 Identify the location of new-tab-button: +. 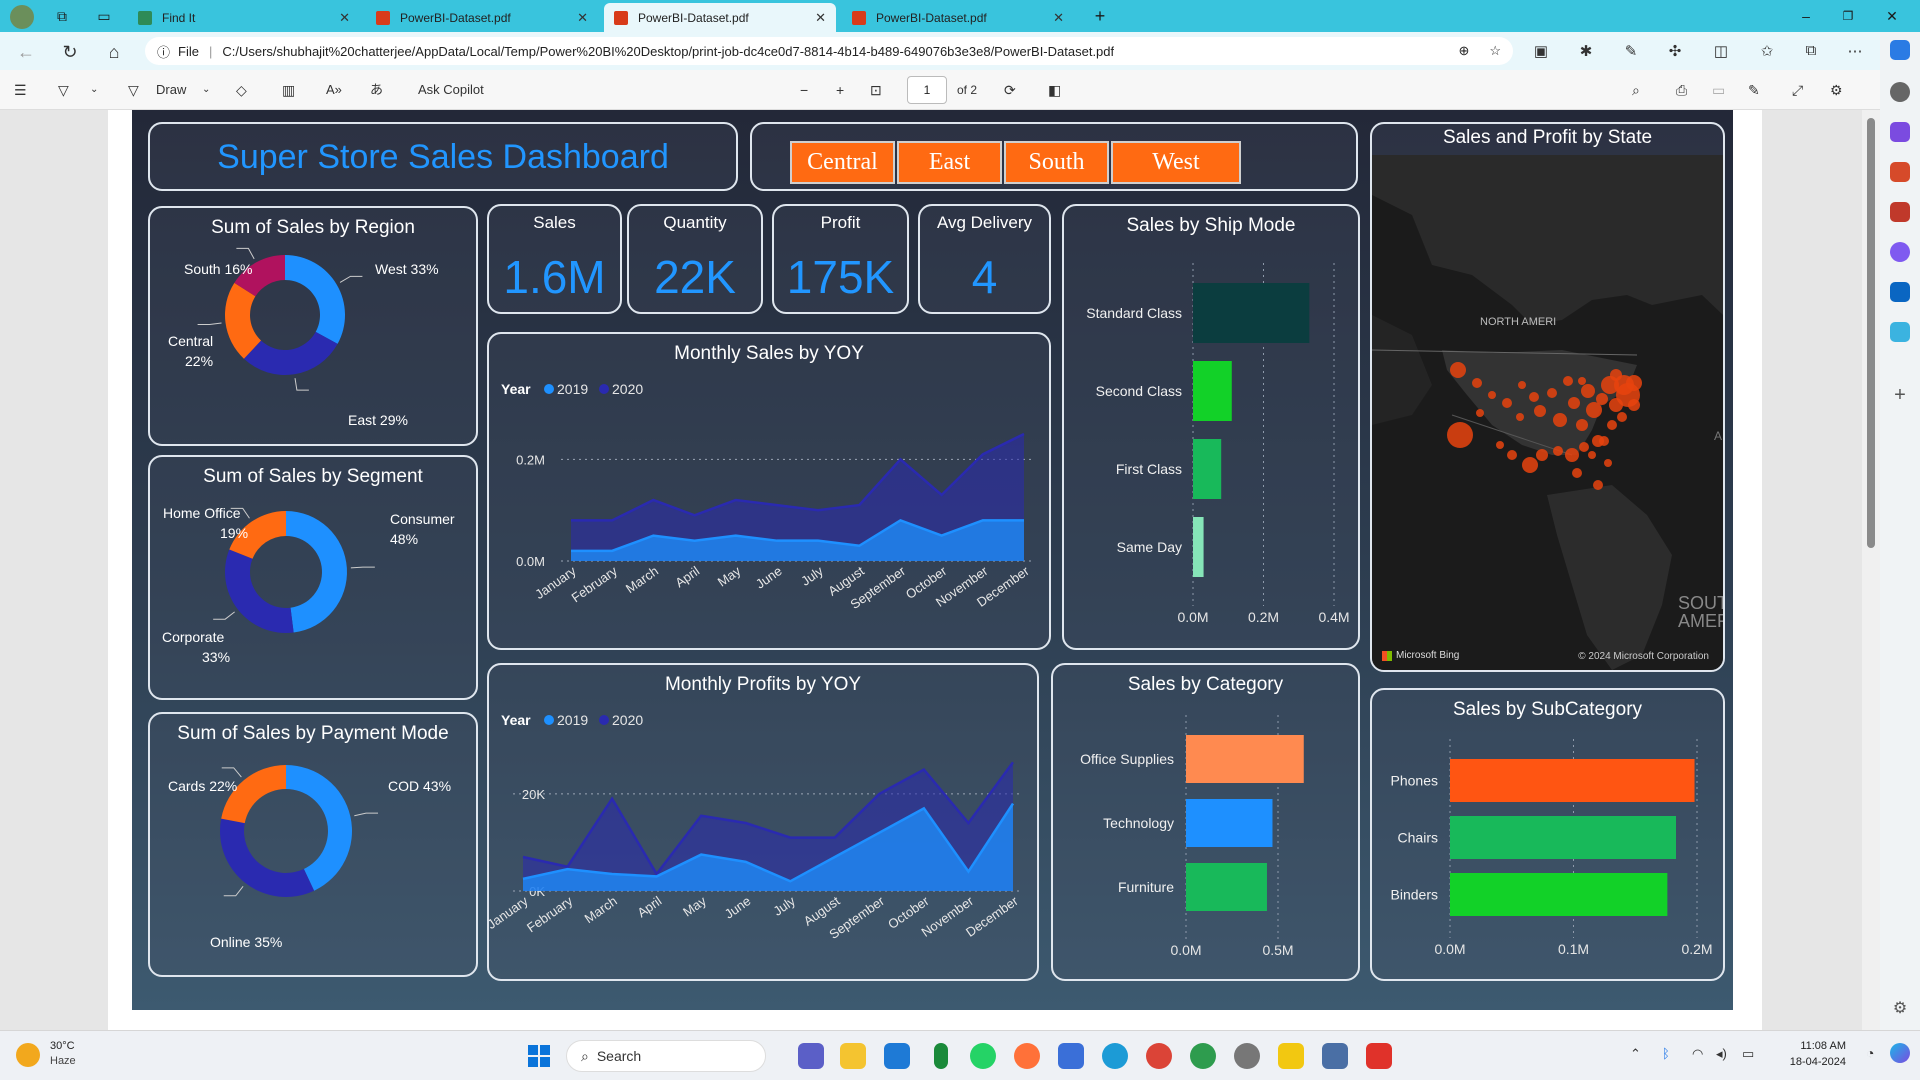
(1100, 16).